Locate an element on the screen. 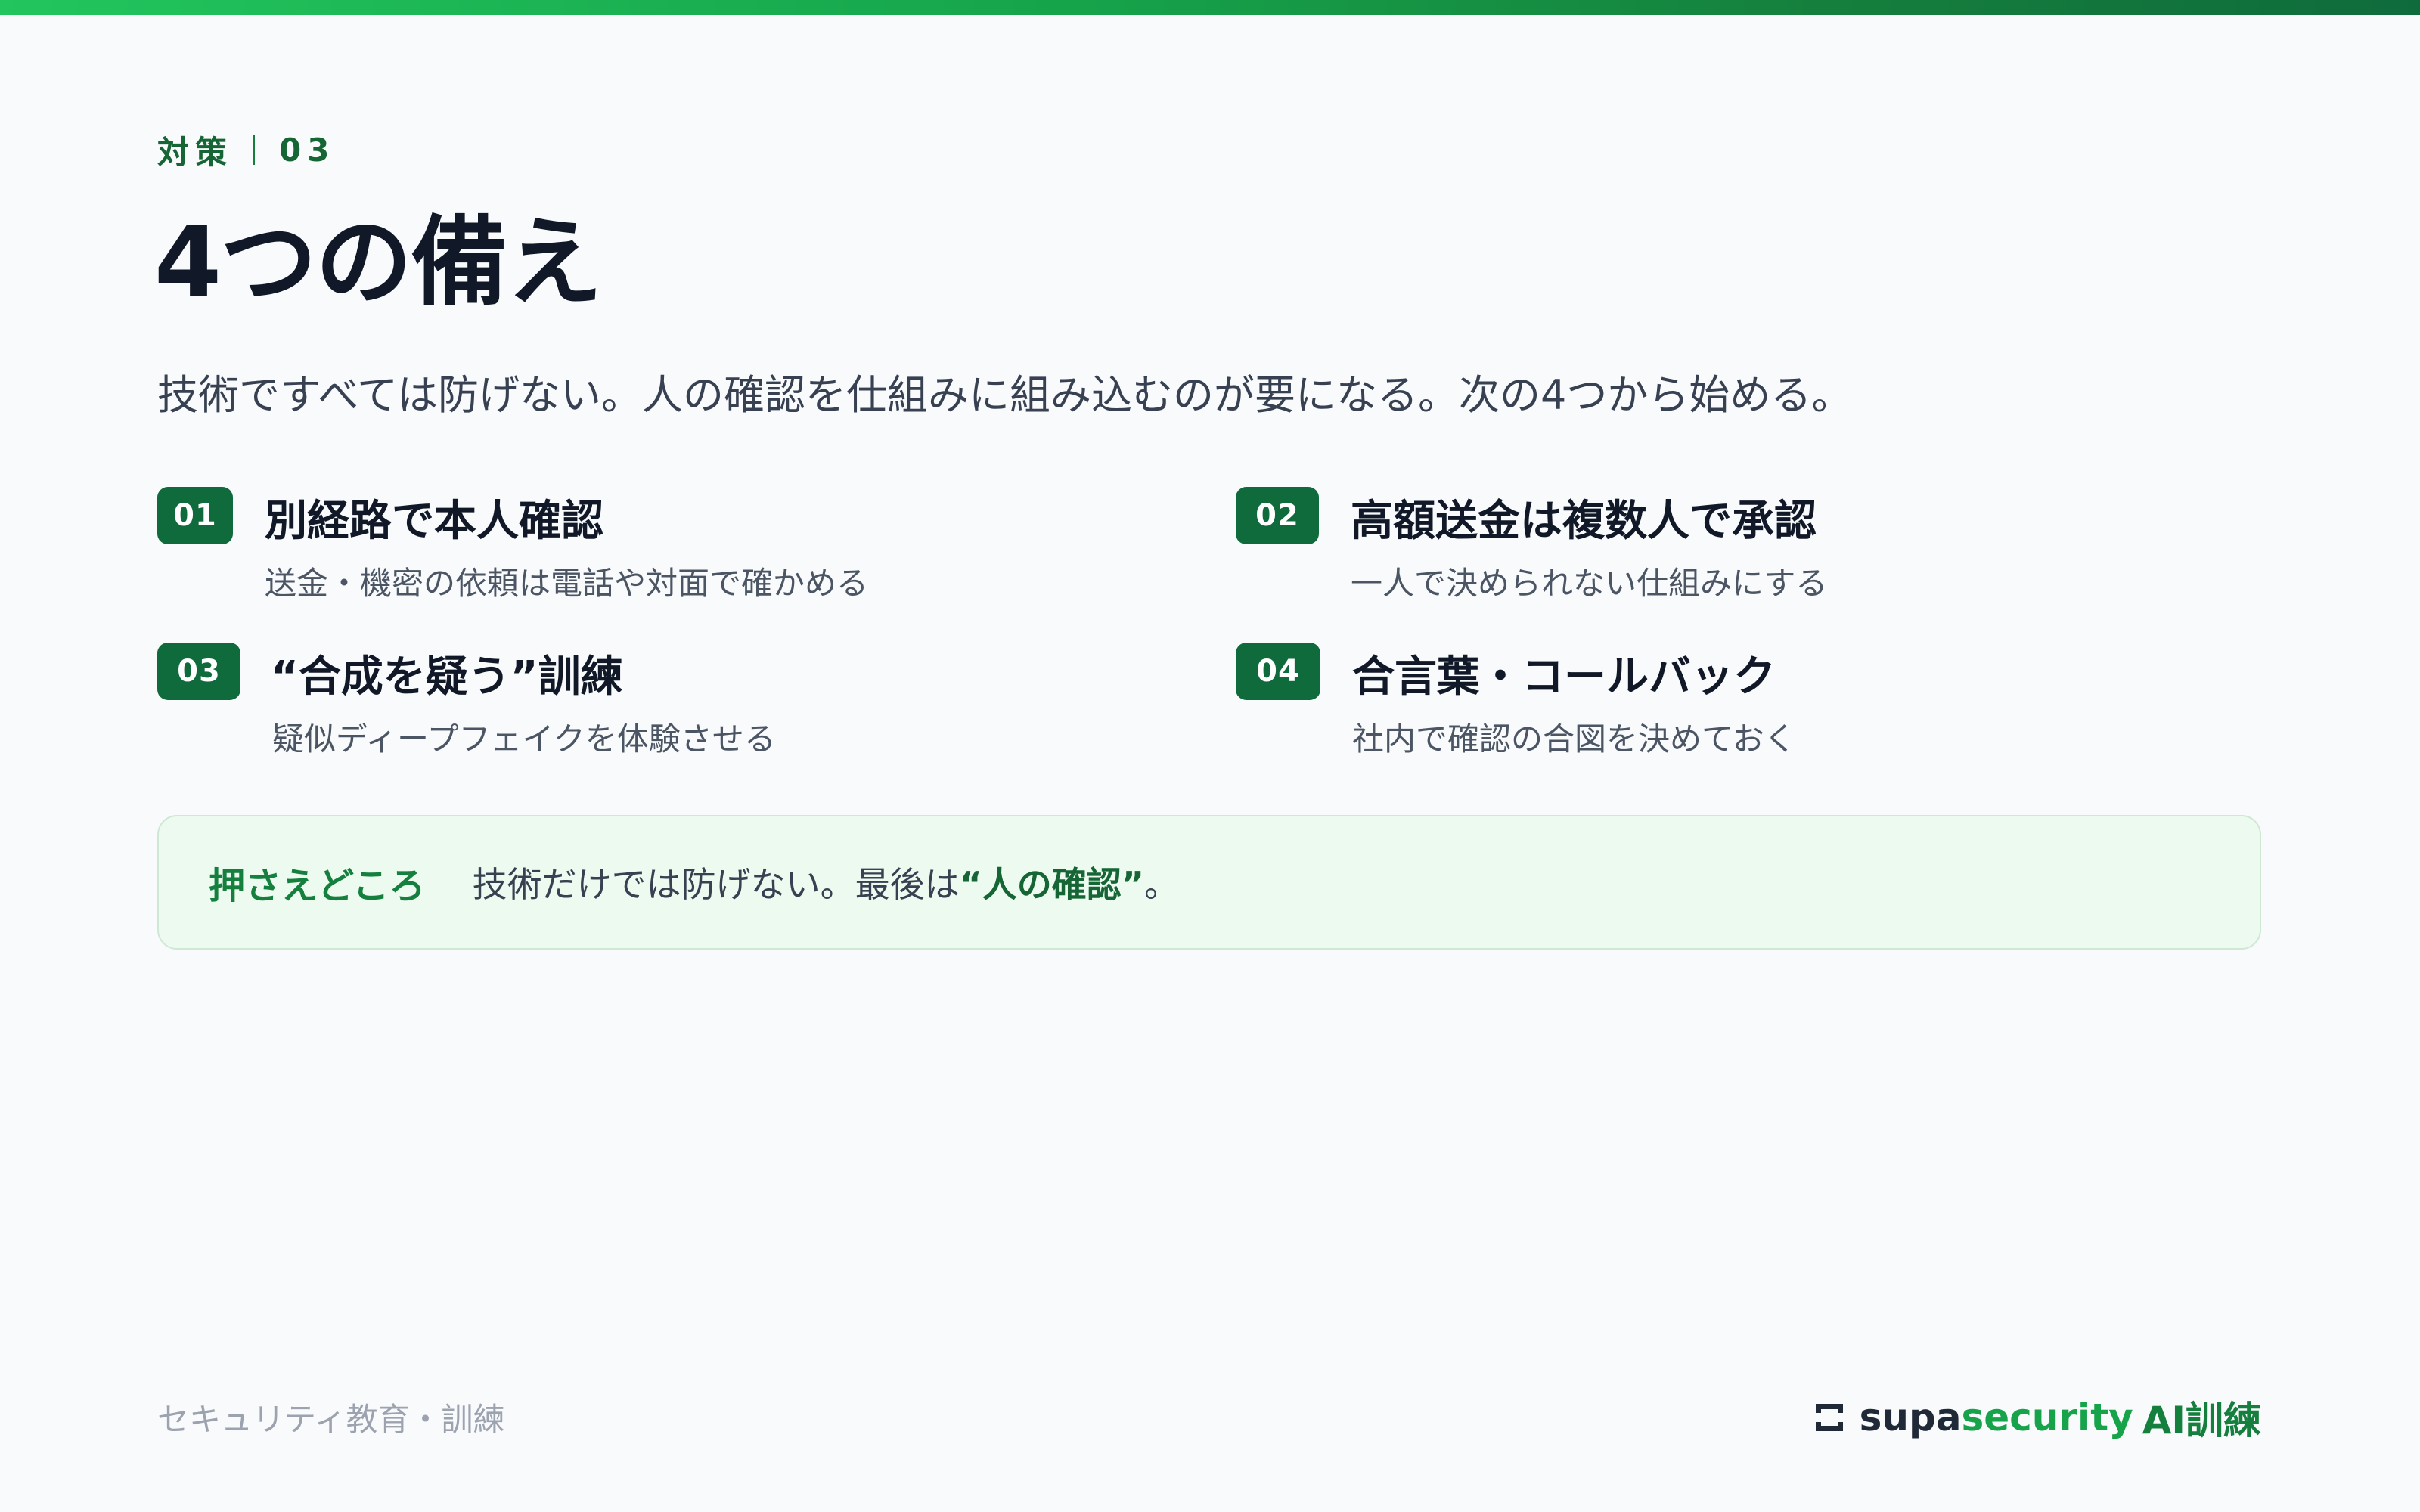  item-badge: 02 is located at coordinates (1277, 515).